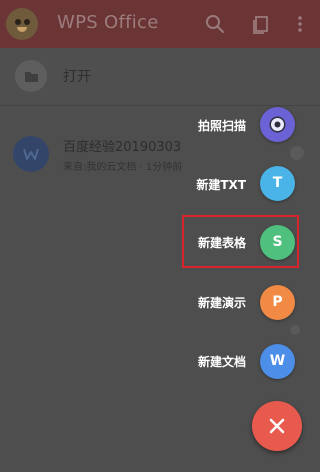 Image resolution: width=320 pixels, height=472 pixels. I want to click on presentation-icon: P, so click(277, 302).